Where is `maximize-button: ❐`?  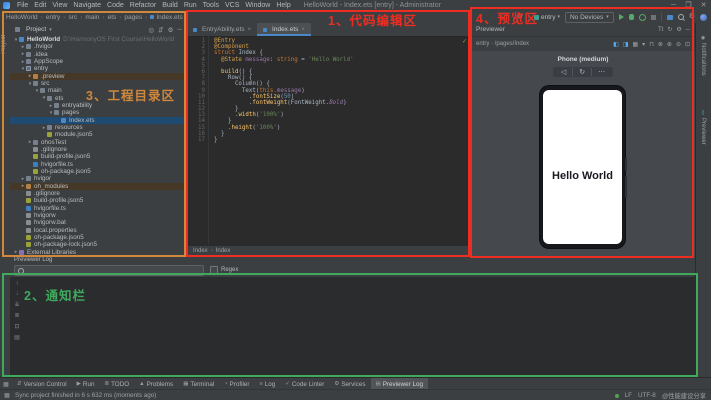 maximize-button: ❐ is located at coordinates (688, 5).